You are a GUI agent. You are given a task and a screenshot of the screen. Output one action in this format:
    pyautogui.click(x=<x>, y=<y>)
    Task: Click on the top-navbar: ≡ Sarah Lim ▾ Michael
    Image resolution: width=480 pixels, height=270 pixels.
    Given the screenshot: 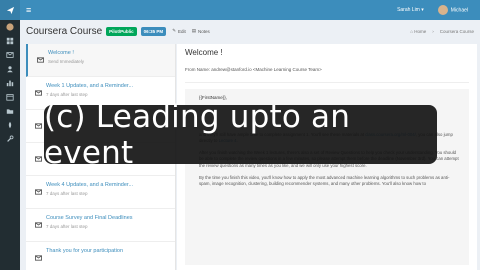 What is the action you would take?
    pyautogui.click(x=240, y=10)
    